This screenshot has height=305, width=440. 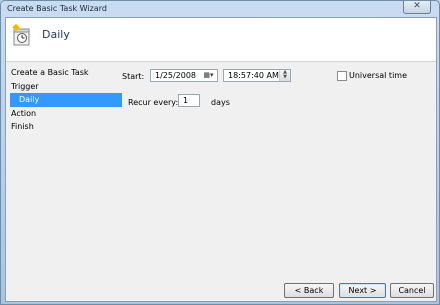 What do you see at coordinates (208, 75) in the screenshot?
I see `calendar-dropdown-icon: ▦▾` at bounding box center [208, 75].